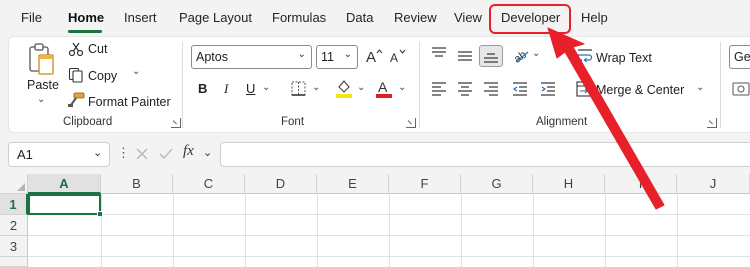  Describe the element at coordinates (530, 19) in the screenshot. I see `developer-tab-highlight` at that location.